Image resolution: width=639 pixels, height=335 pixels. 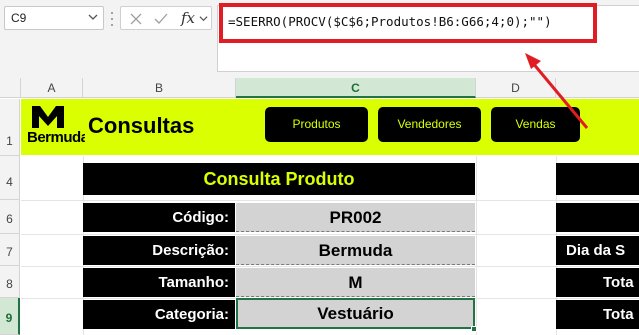 What do you see at coordinates (19, 18) in the screenshot?
I see `name-box-value: C9` at bounding box center [19, 18].